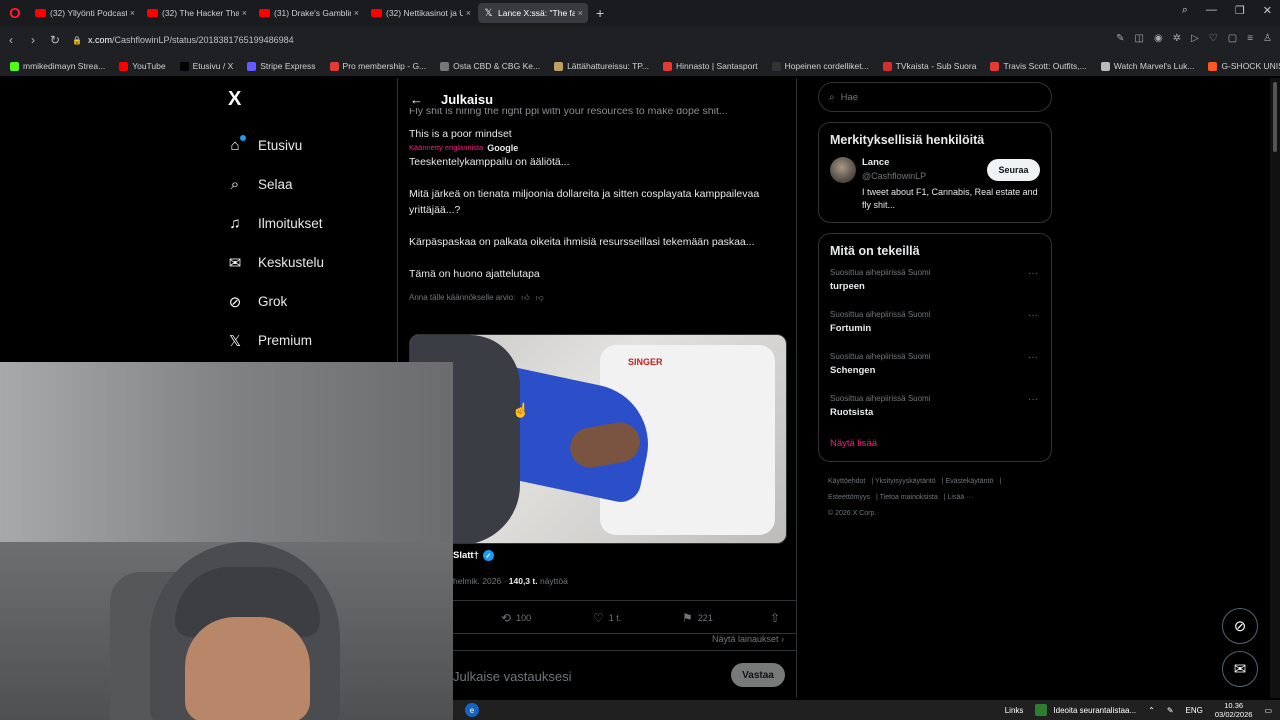 Image resolution: width=1280 pixels, height=720 pixels. Describe the element at coordinates (1013, 170) in the screenshot. I see `follow-button: Seuraa` at that location.